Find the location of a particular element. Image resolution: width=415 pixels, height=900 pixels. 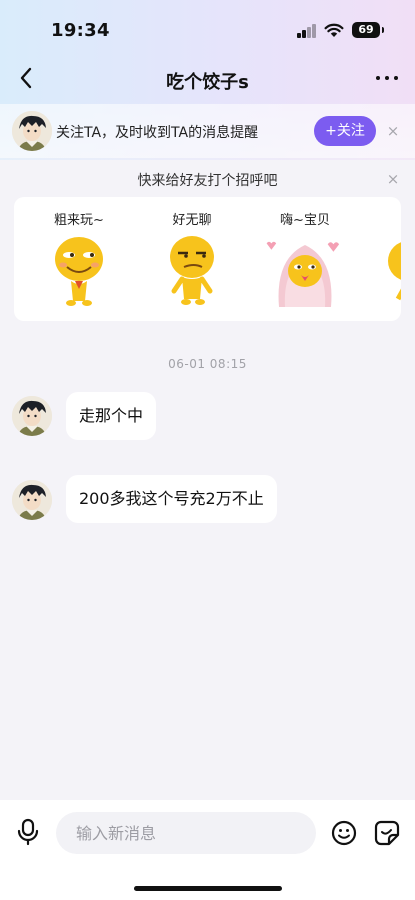

message-input-bar is located at coordinates (207, 850).